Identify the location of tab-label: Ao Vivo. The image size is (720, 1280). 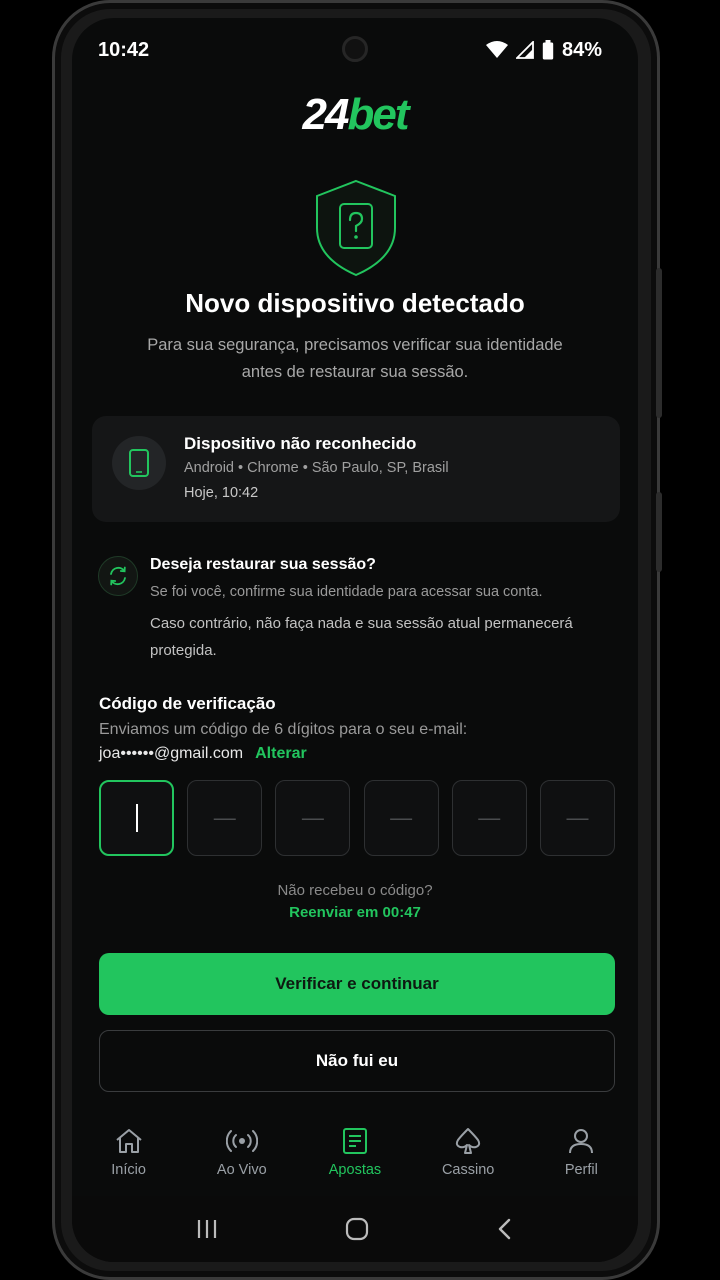
(241, 1170).